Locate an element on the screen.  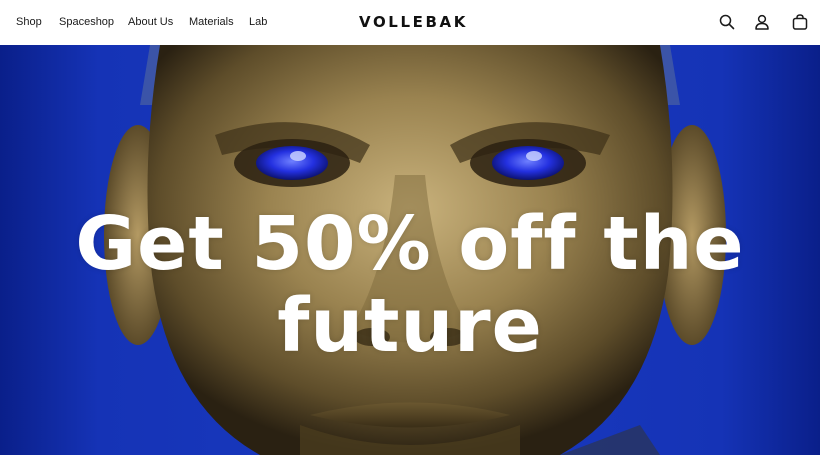
nav-link-spaceshop: Spaceshop is located at coordinates (86, 22).